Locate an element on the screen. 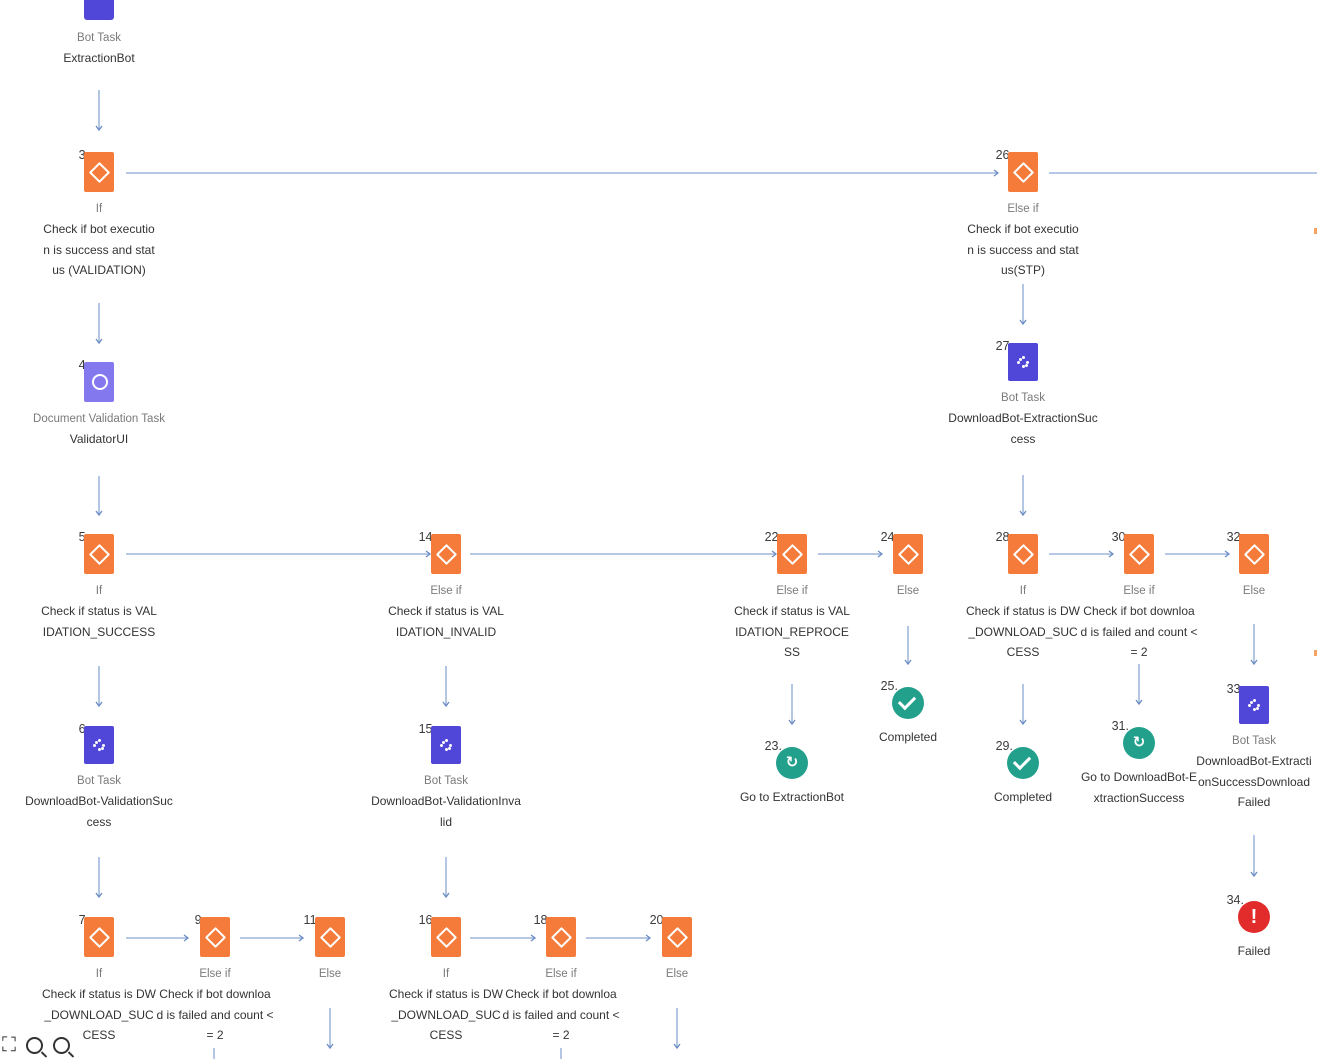 The width and height of the screenshot is (1323, 1059). node-description: ExtractionBot is located at coordinates (99, 58).